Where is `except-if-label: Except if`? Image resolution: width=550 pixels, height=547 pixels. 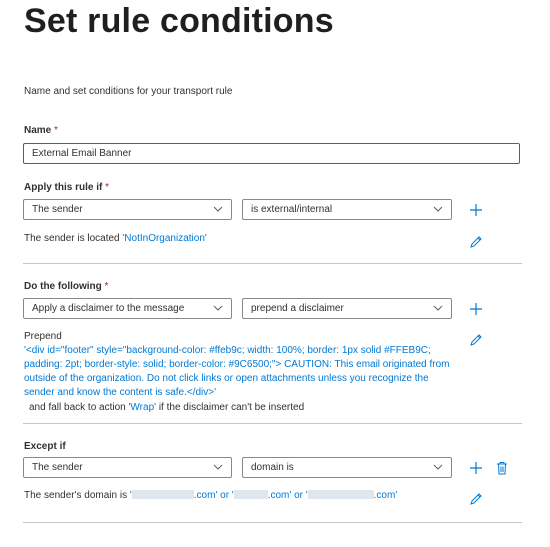 except-if-label: Except if is located at coordinates (45, 446).